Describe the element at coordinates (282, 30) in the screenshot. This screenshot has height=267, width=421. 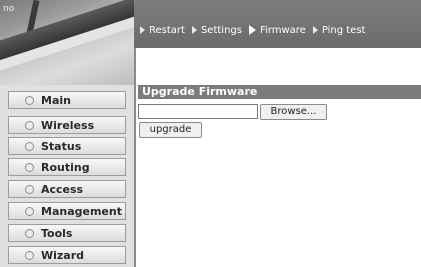
I see `nav-label: Firmware` at that location.